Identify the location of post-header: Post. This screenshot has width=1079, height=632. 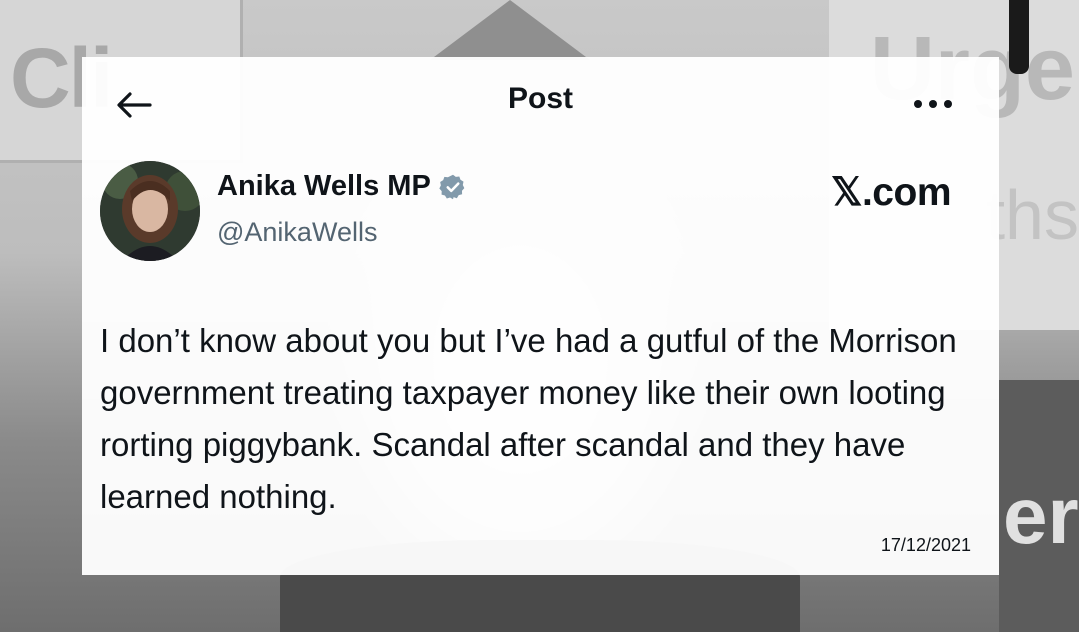
(540, 102).